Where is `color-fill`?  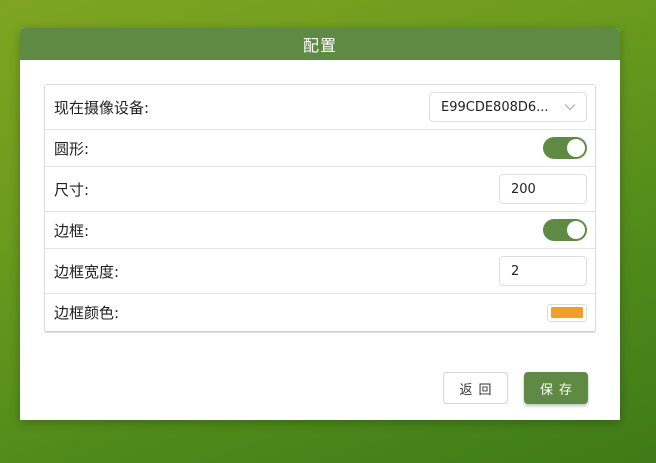
color-fill is located at coordinates (567, 312).